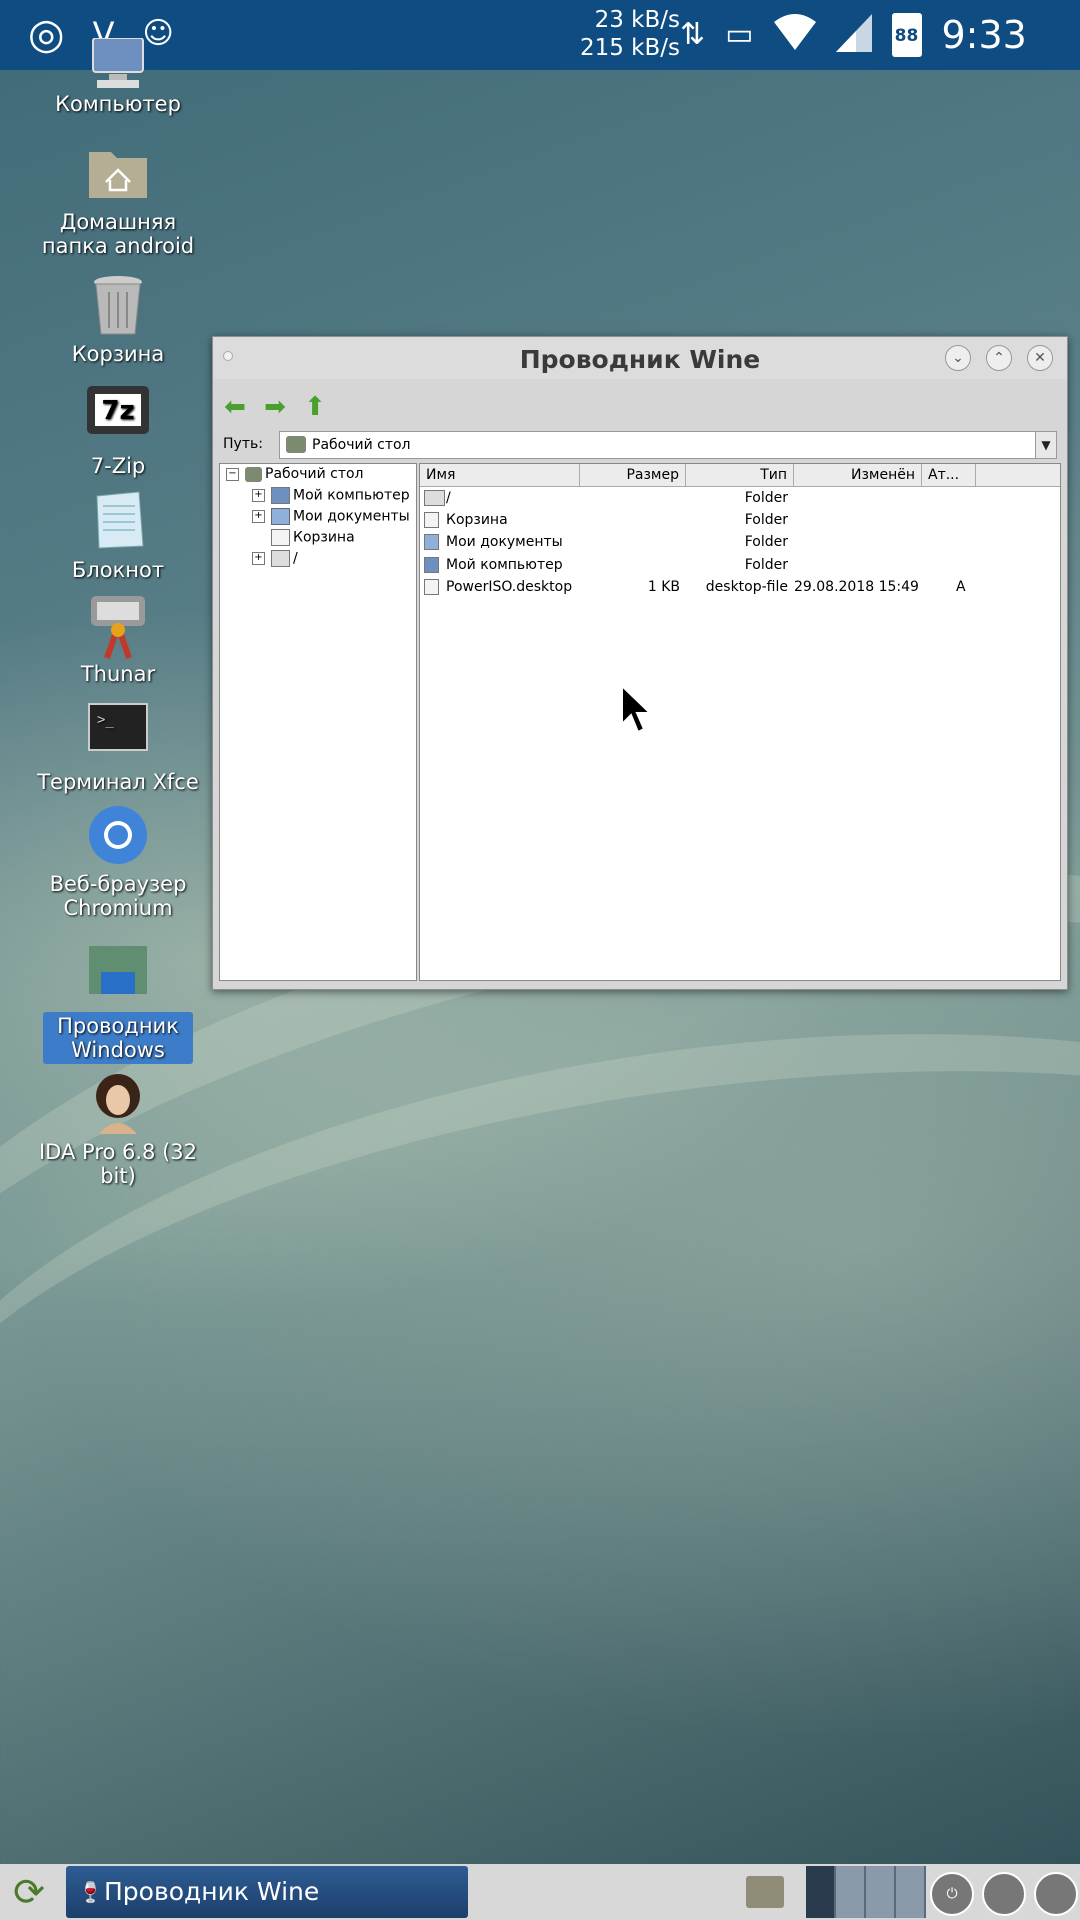  I want to click on start-menu-icon: ⟳, so click(29, 1892).